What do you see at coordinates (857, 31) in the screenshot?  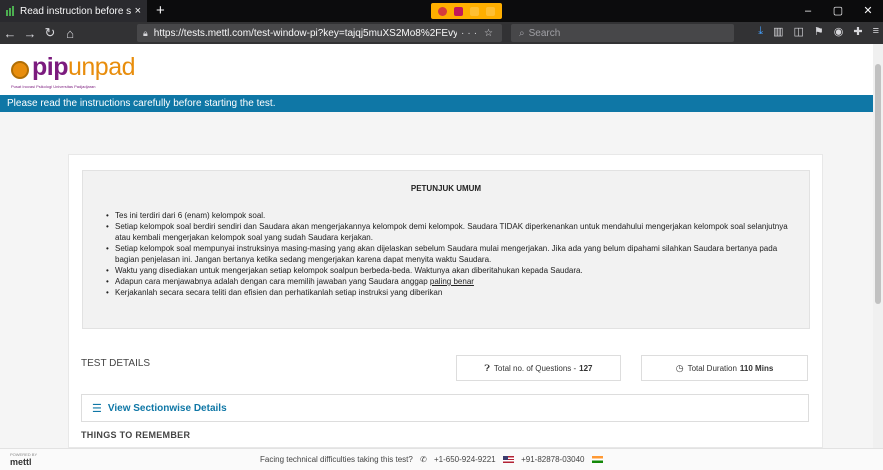 I see `extension-icon: ✚` at bounding box center [857, 31].